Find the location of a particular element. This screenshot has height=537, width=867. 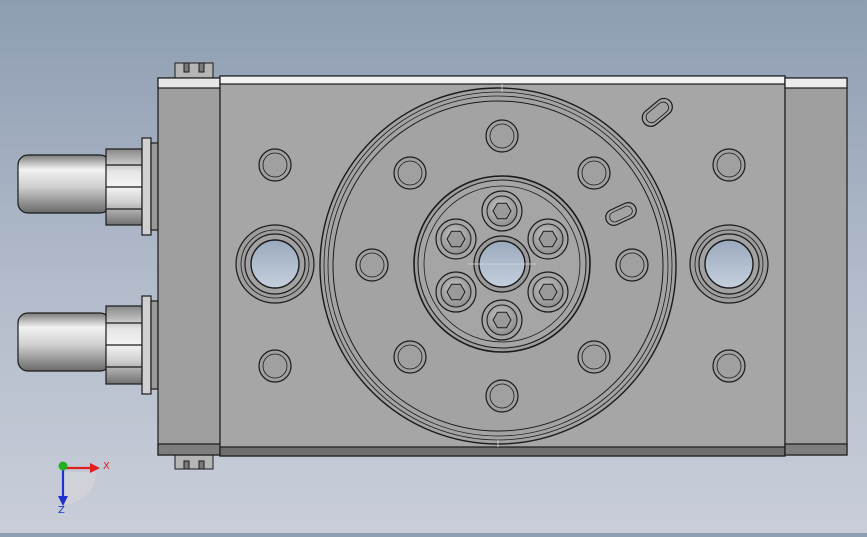

coordinate-triad: X Z is located at coordinates (84, 488).